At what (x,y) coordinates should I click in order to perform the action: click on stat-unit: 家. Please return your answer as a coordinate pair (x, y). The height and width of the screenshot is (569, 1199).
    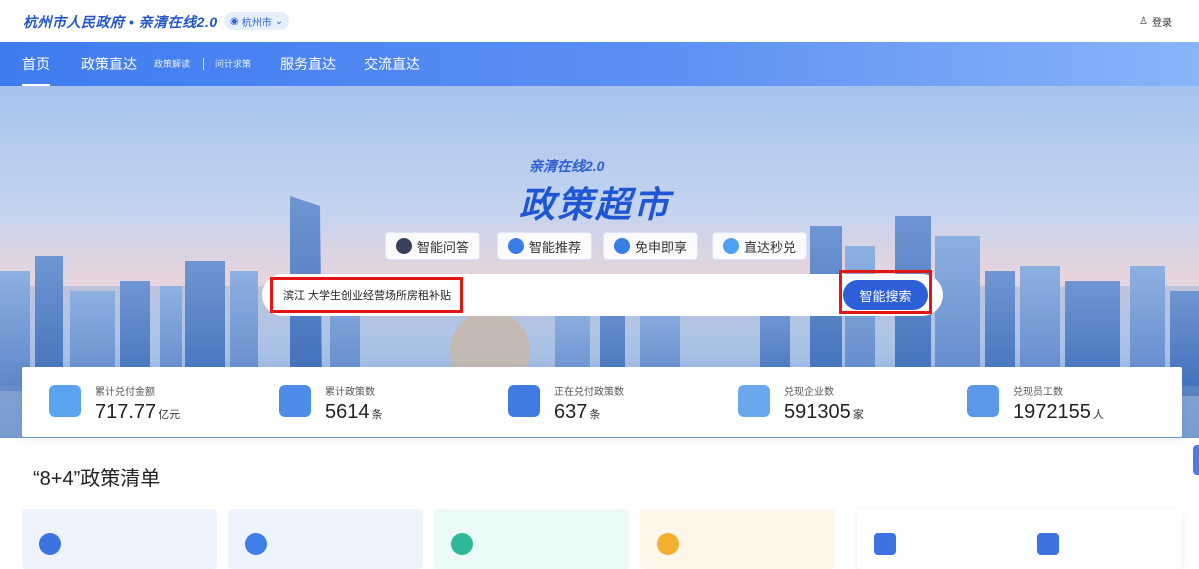
    Looking at the image, I should click on (858, 415).